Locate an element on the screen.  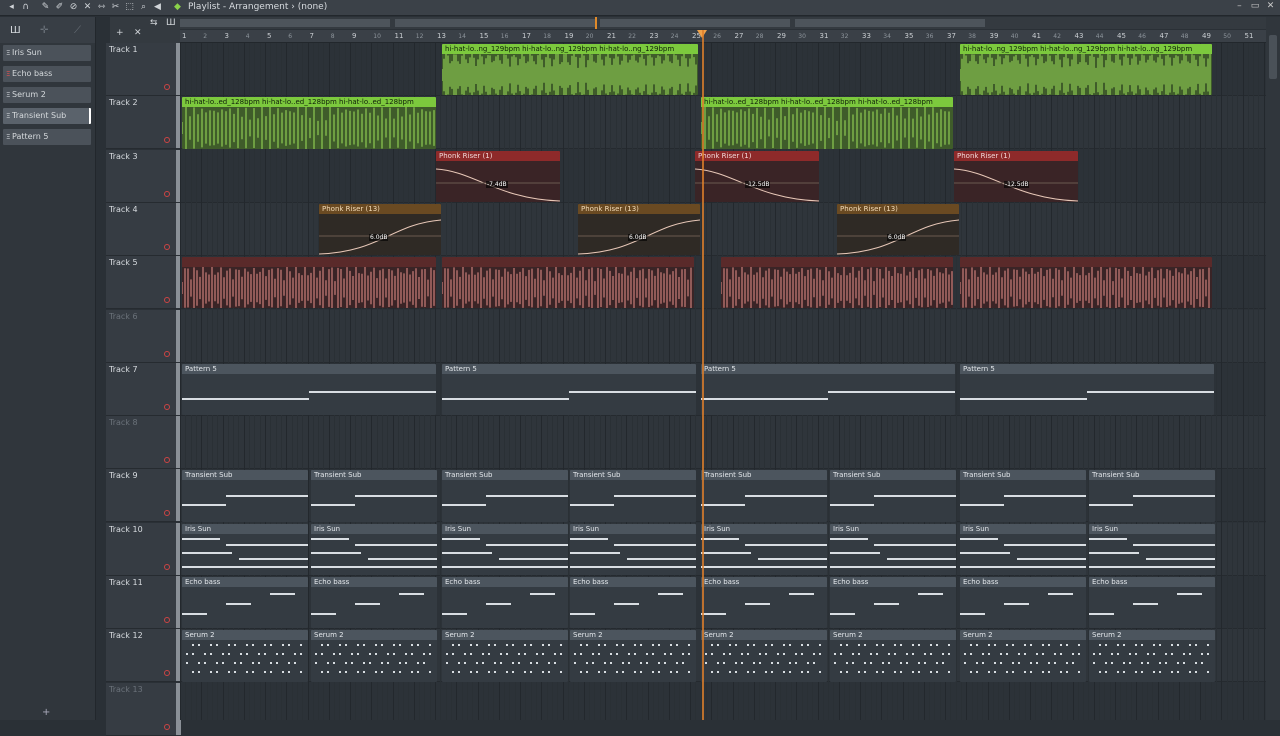
track-header: Track 9 is located at coordinates (143, 496).